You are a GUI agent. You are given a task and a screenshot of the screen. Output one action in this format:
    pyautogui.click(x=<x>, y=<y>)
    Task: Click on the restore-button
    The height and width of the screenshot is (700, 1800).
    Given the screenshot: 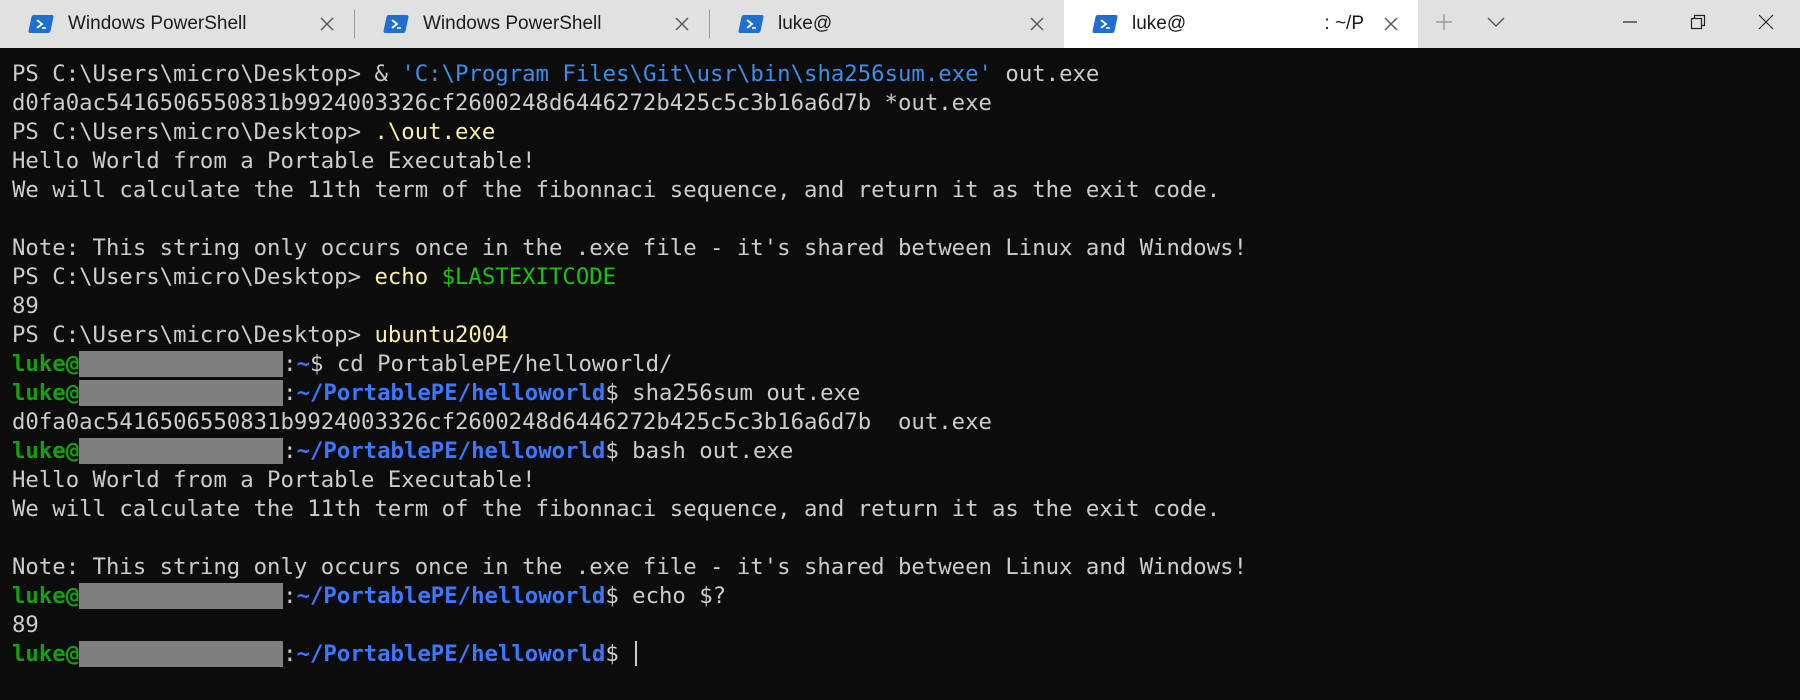 What is the action you would take?
    pyautogui.click(x=1698, y=24)
    